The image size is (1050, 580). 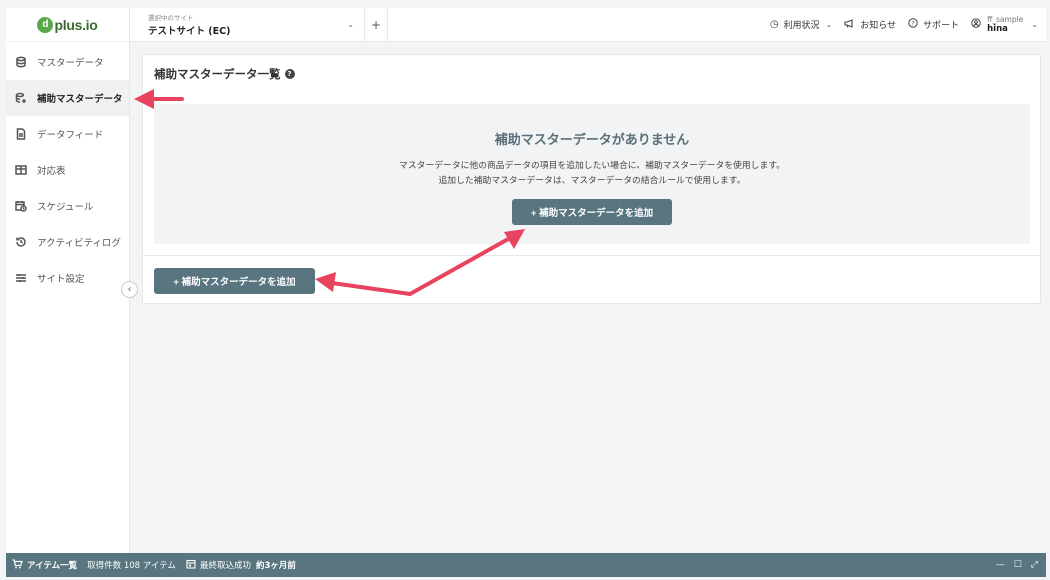 I want to click on expand-icon: ⤢, so click(x=1034, y=565).